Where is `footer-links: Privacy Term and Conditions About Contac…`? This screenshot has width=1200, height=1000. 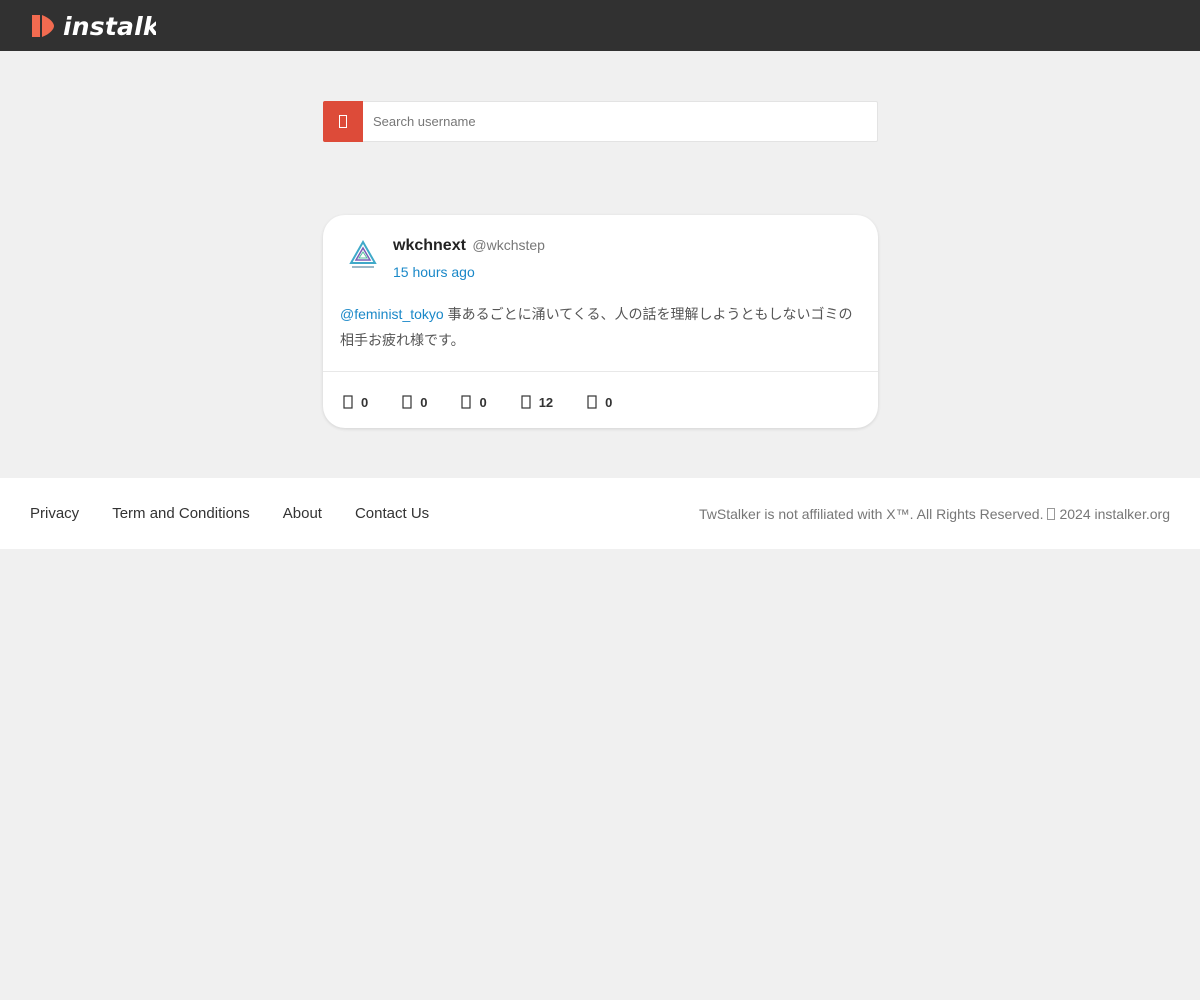
footer-links: Privacy Term and Conditions About Contac… is located at coordinates (246, 513).